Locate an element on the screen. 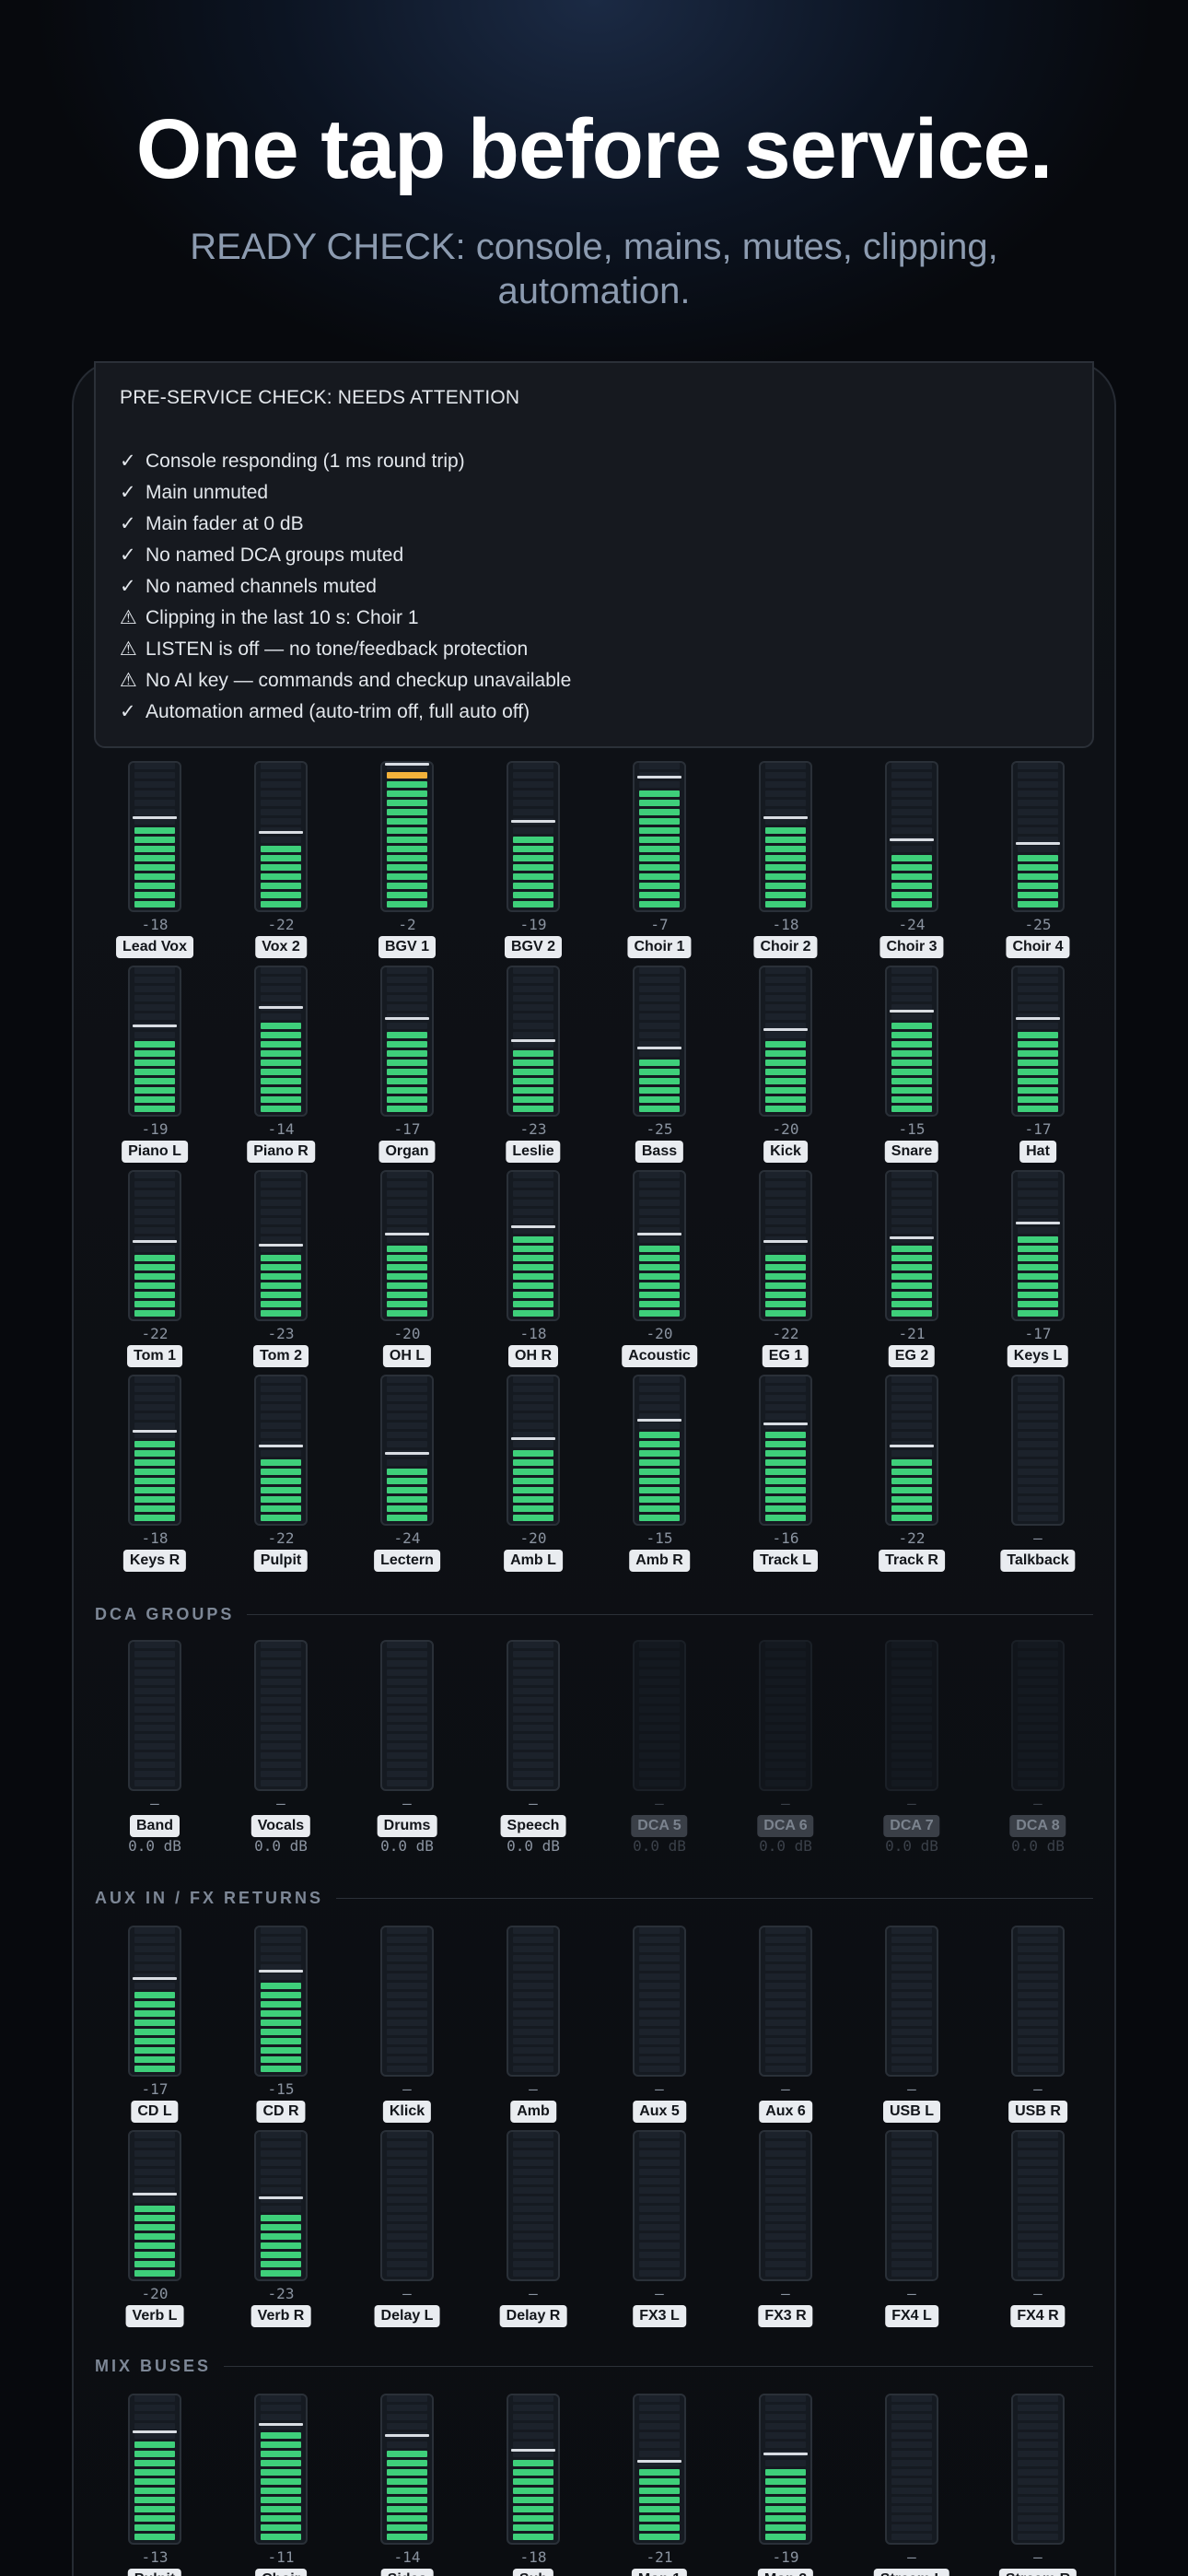 This screenshot has width=1188, height=2576. aux-strip: -20 Verb L is located at coordinates (157, 2232).